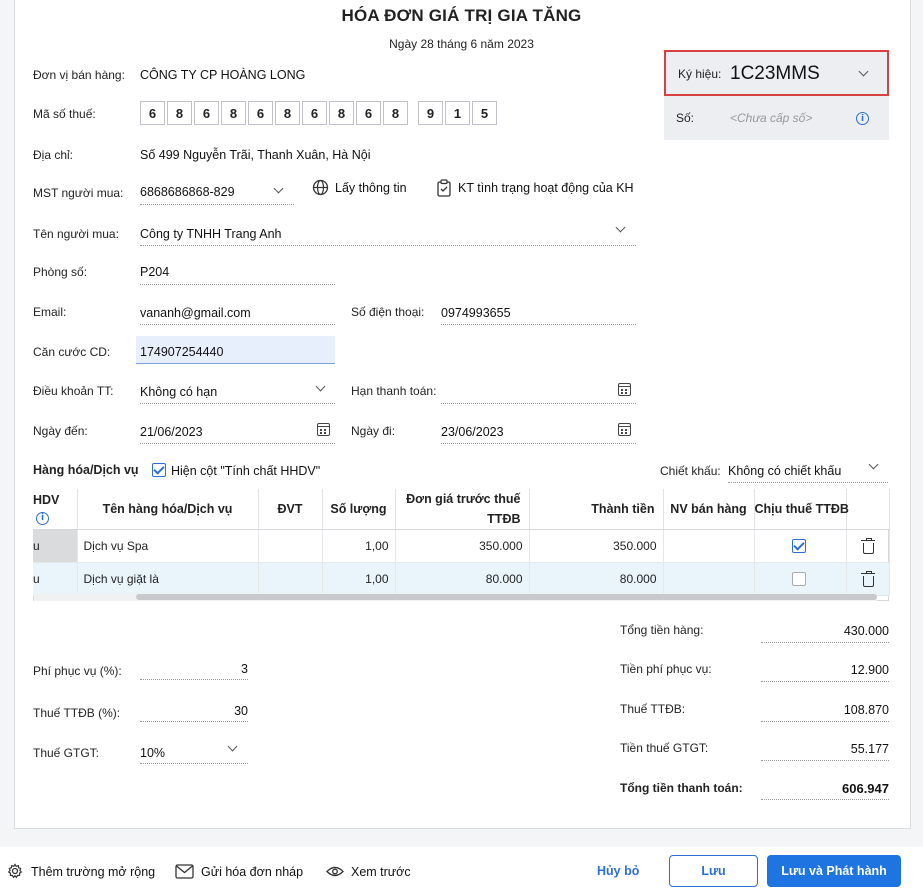 Image resolution: width=923 pixels, height=894 pixels. Describe the element at coordinates (444, 188) in the screenshot. I see `clipboard-check-icon` at that location.